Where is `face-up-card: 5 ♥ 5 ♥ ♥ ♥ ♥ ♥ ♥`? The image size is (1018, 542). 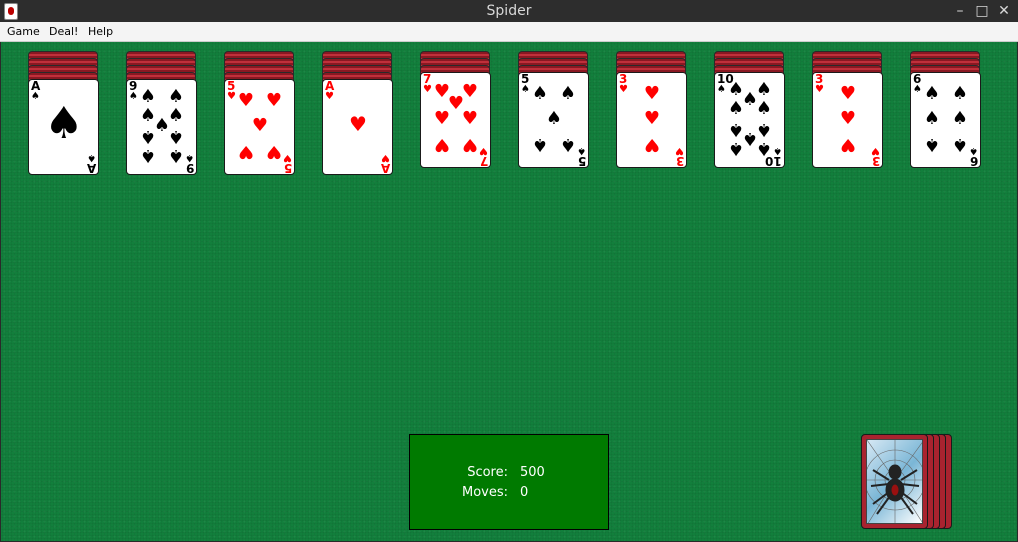
face-up-card: 5 ♥ 5 ♥ ♥ ♥ ♥ ♥ ♥ is located at coordinates (259, 127).